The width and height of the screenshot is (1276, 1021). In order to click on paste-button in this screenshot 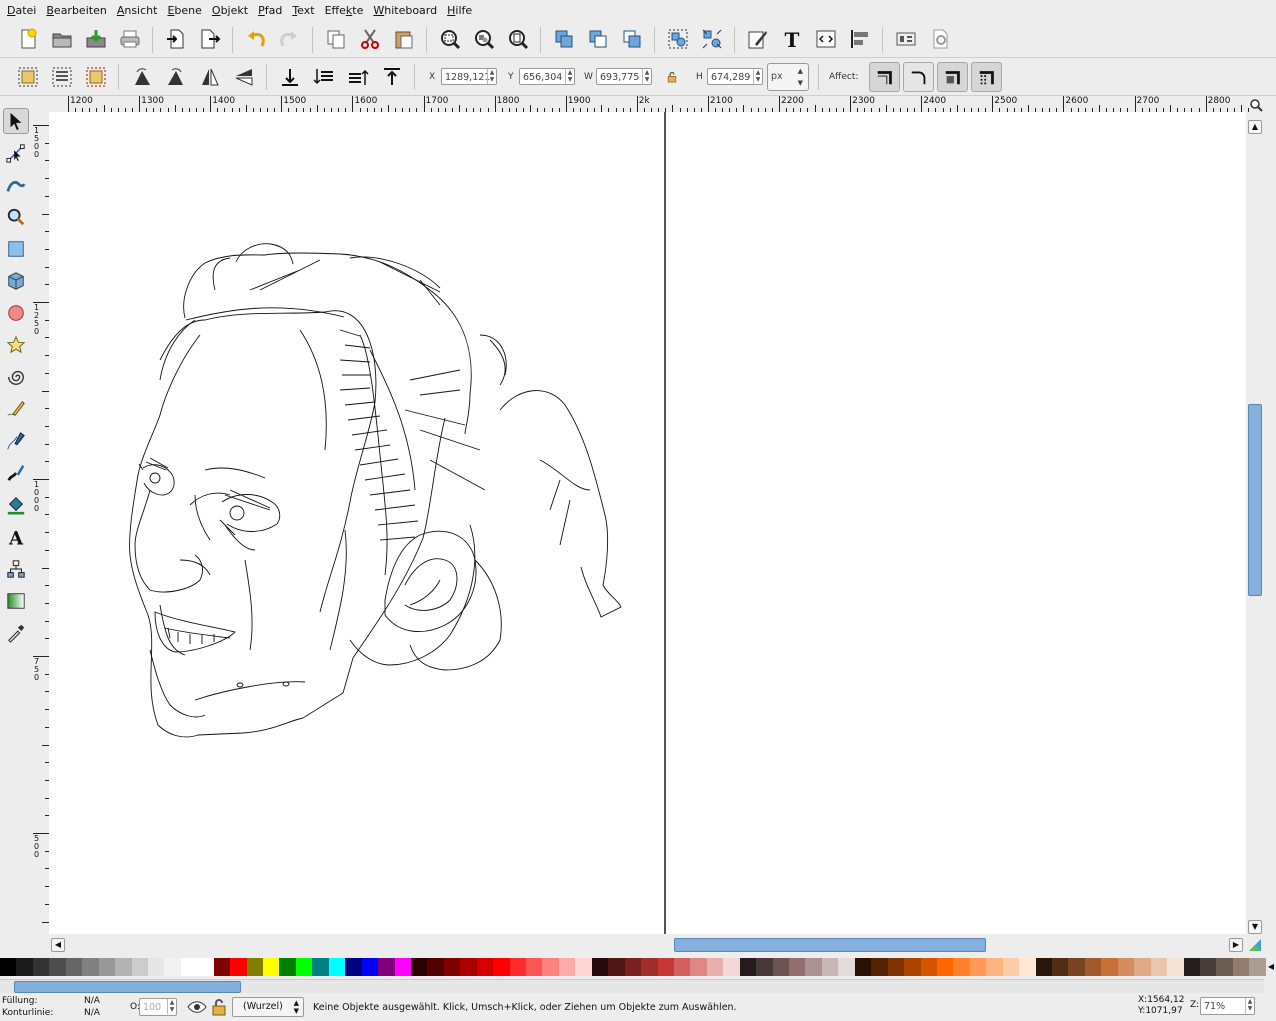, I will do `click(404, 39)`.